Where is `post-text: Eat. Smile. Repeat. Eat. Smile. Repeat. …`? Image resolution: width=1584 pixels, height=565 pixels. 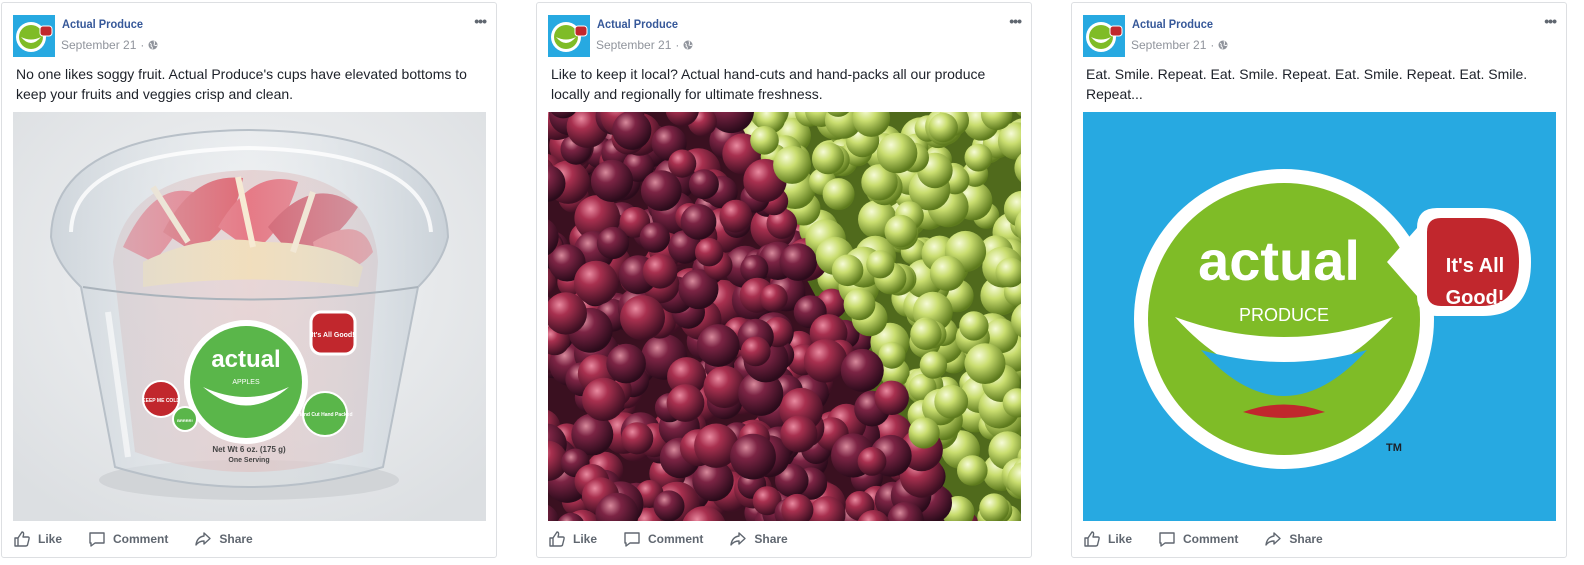 post-text: Eat. Smile. Repeat. Eat. Smile. Repeat. … is located at coordinates (1307, 84).